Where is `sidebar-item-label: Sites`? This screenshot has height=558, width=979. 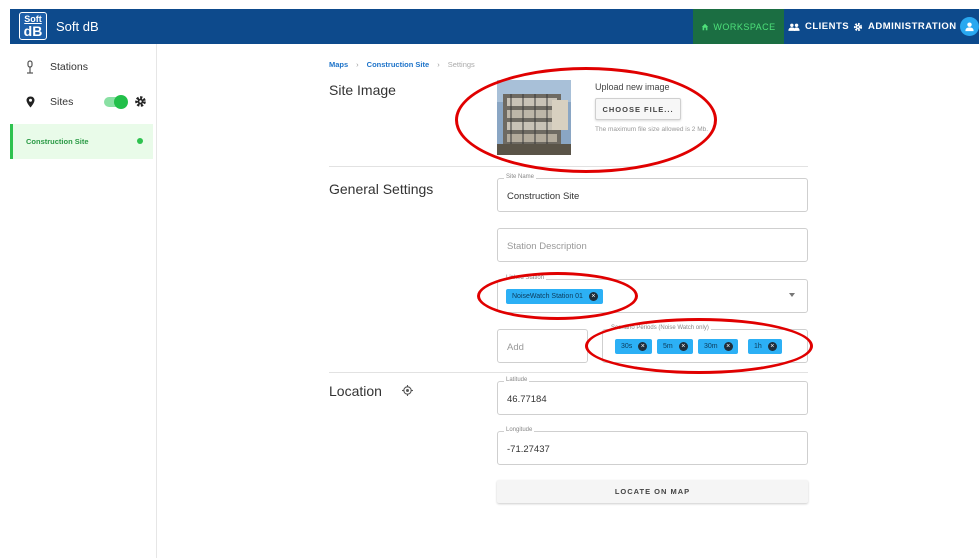 sidebar-item-label: Sites is located at coordinates (62, 102).